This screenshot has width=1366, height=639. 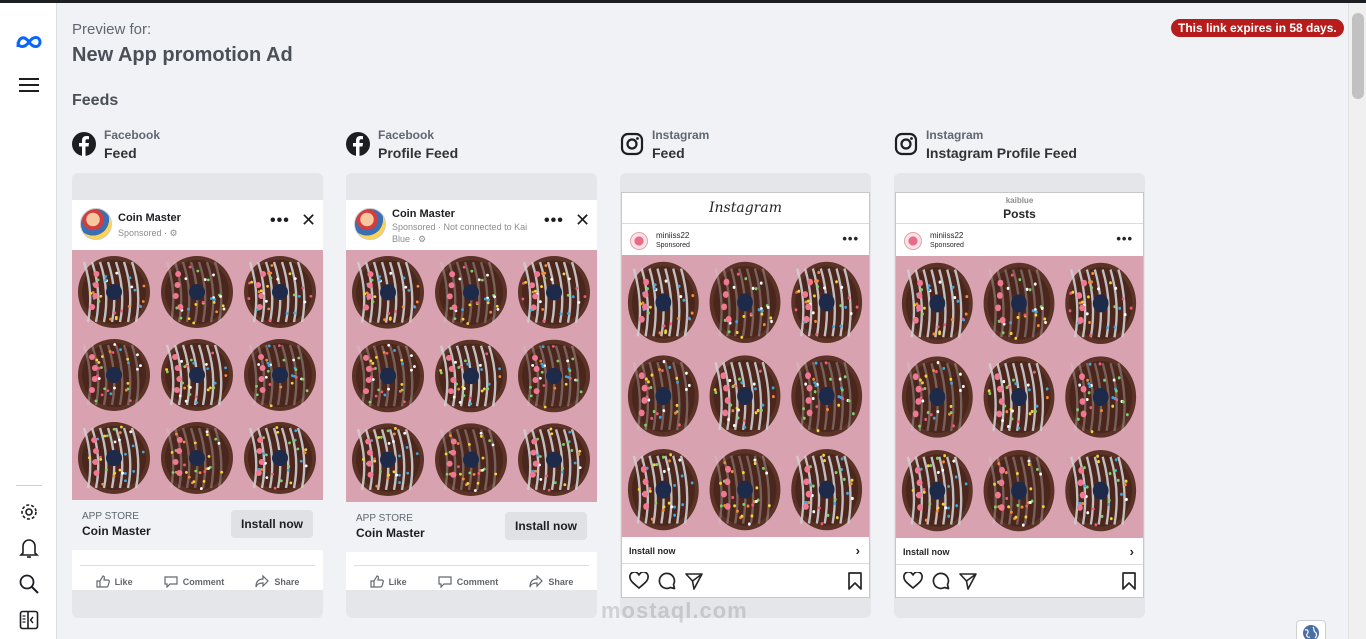 What do you see at coordinates (148, 233) in the screenshot?
I see `sponsored-label: Sponsored · ⚙` at bounding box center [148, 233].